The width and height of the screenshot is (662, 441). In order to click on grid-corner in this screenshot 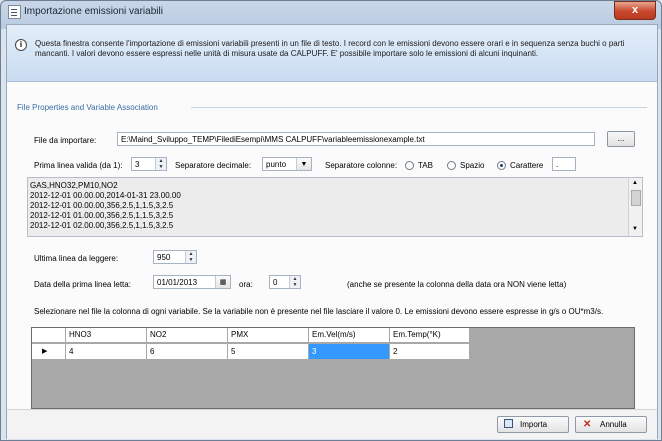, I will do `click(49, 335)`.